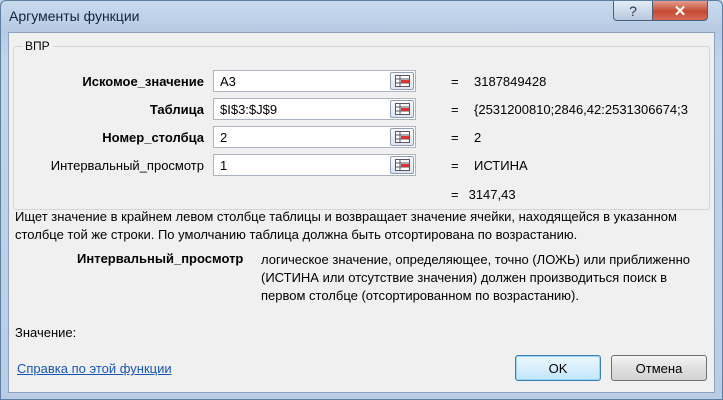 This screenshot has height=400, width=723. I want to click on arg-row-range-lookup: Интервальный_просмотр = ИСТИНА, so click(359, 166).